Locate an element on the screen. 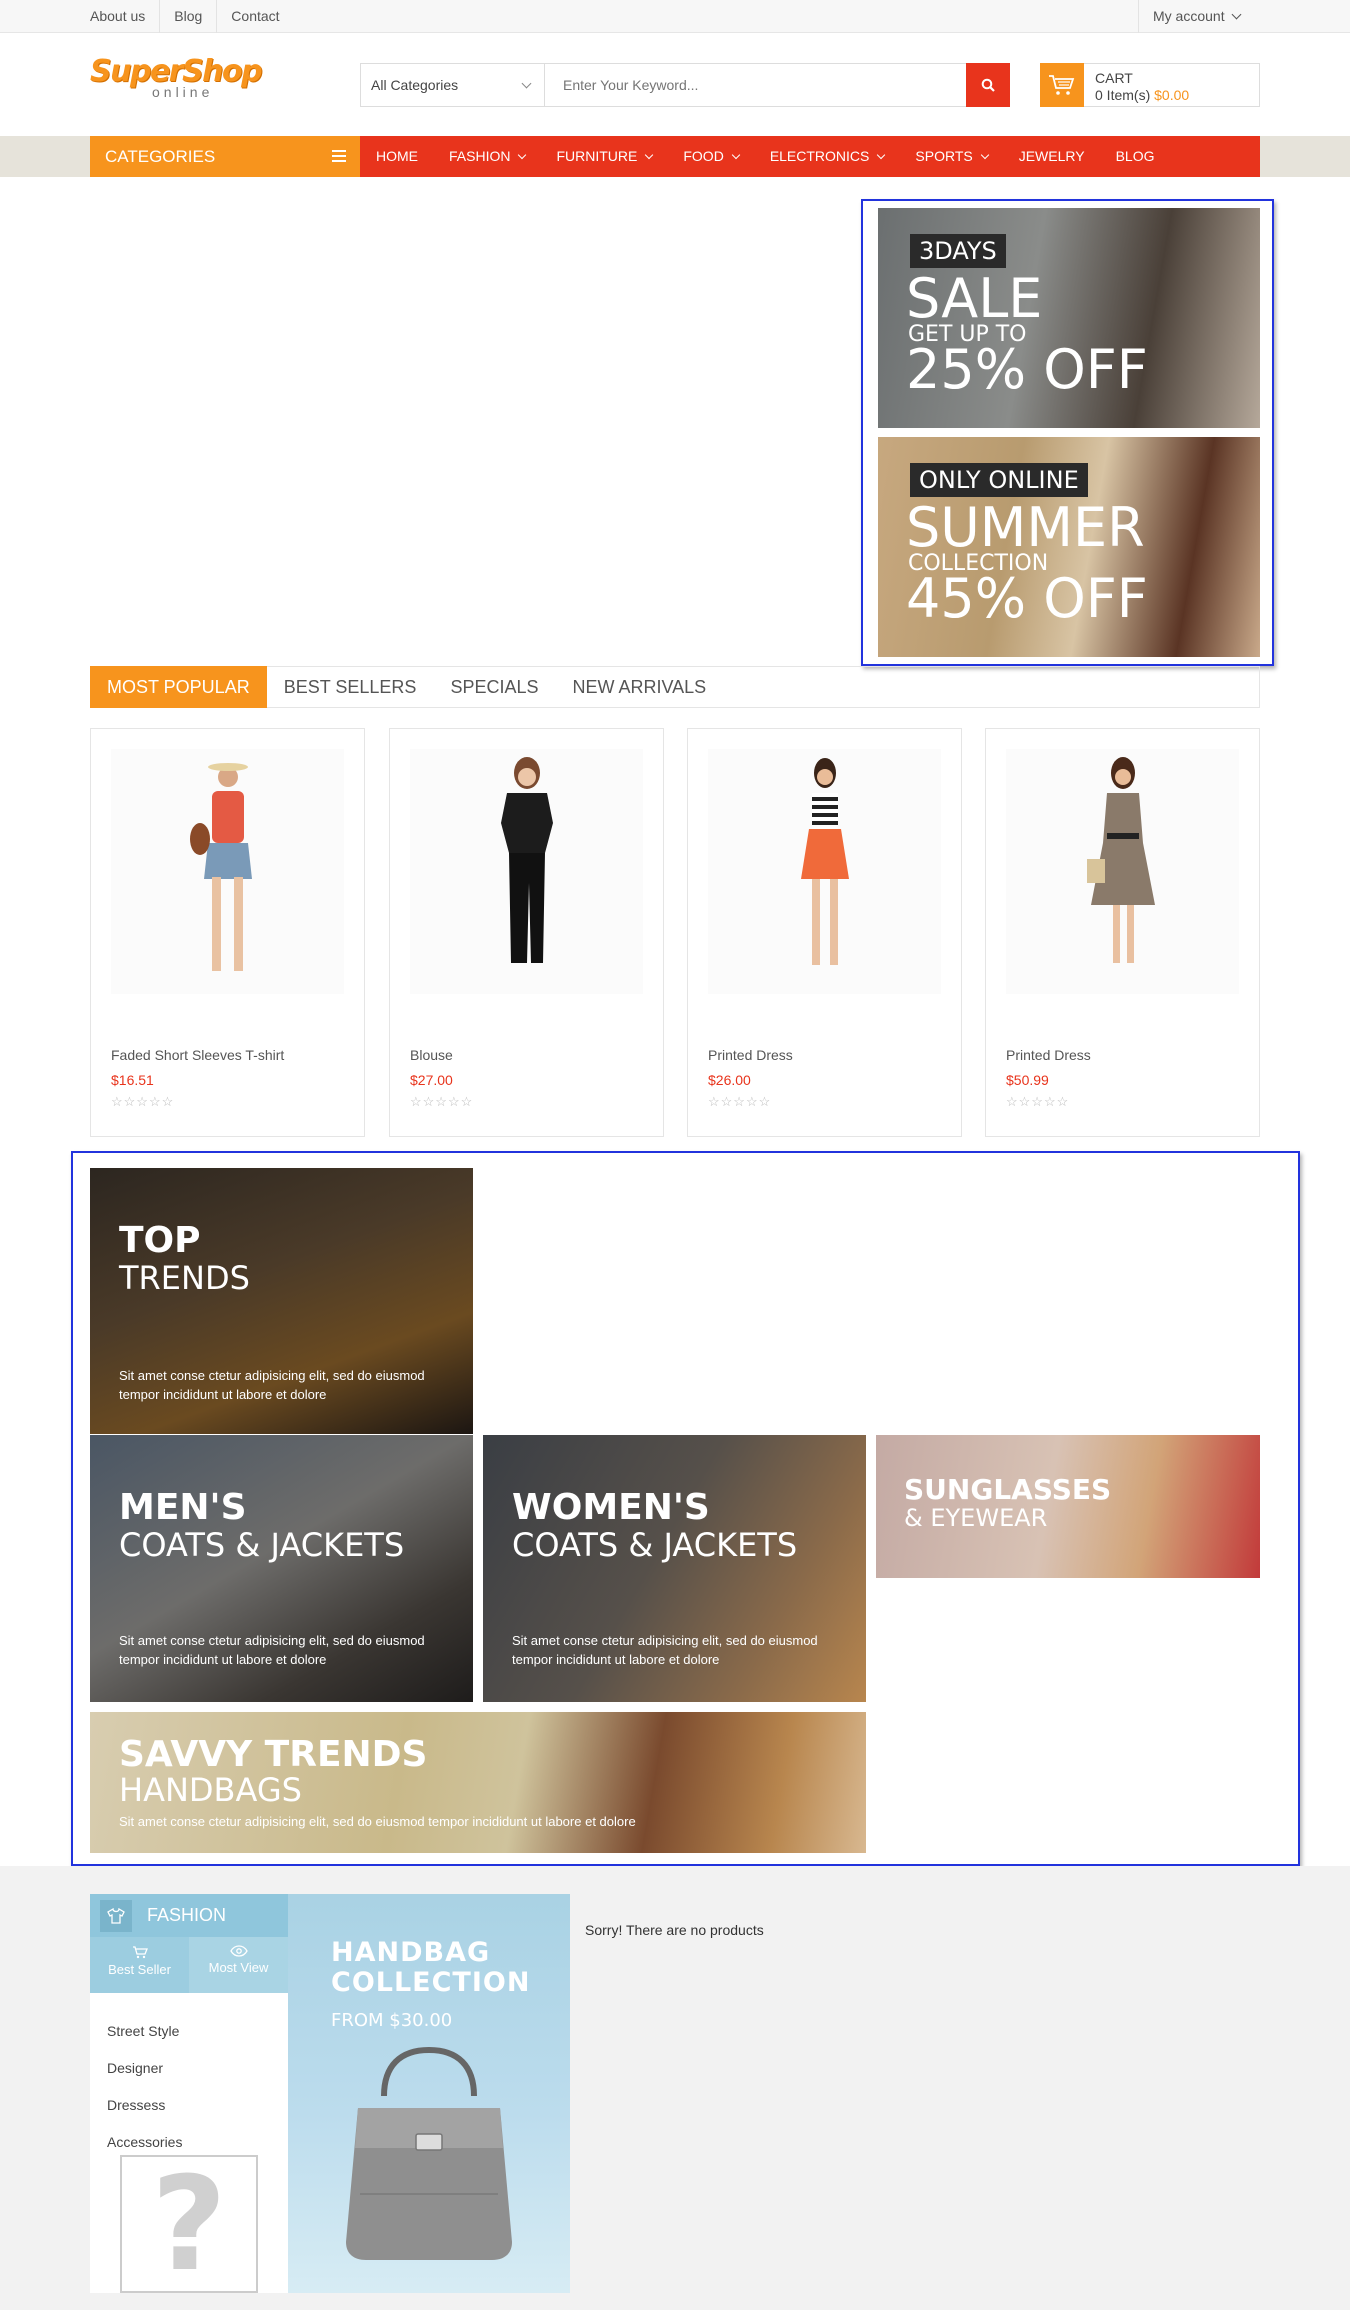 Image resolution: width=1350 pixels, height=2310 pixels. promo-tag: ONLY ONLINE is located at coordinates (999, 480).